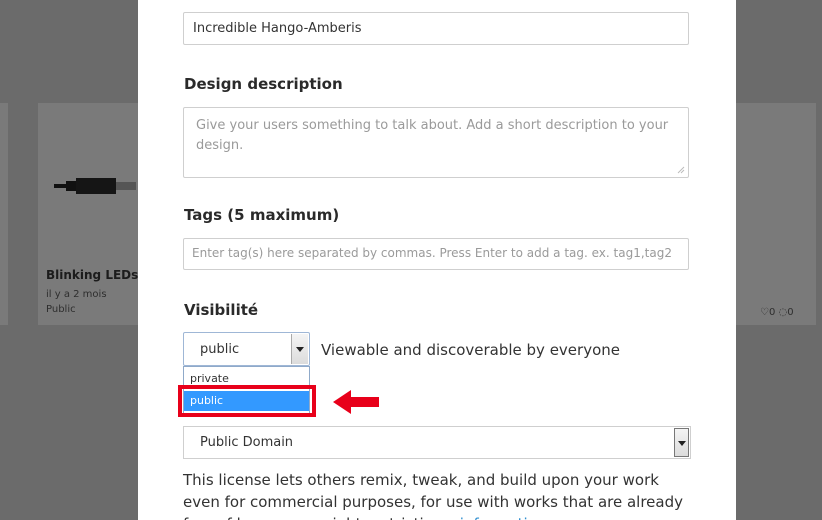 This screenshot has height=520, width=822. I want to click on license-select: Public Domain, so click(437, 442).